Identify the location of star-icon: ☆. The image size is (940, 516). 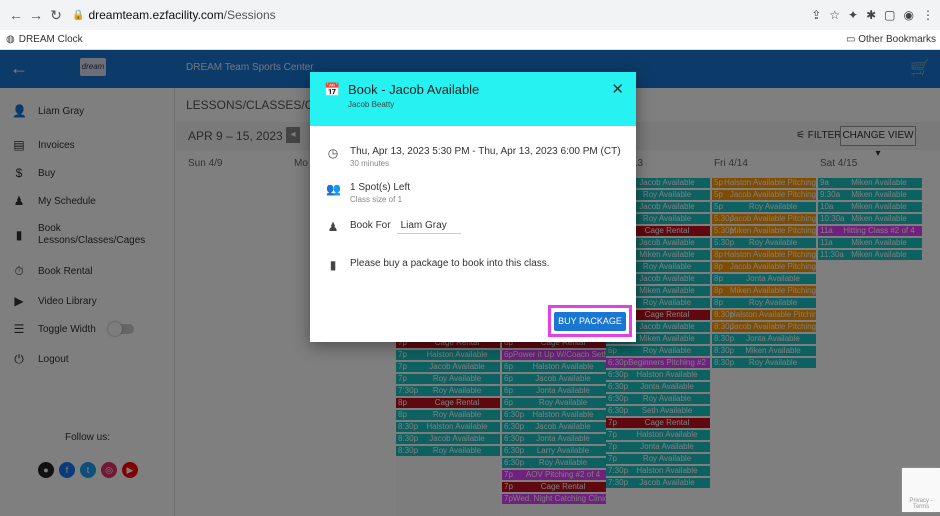
(834, 15).